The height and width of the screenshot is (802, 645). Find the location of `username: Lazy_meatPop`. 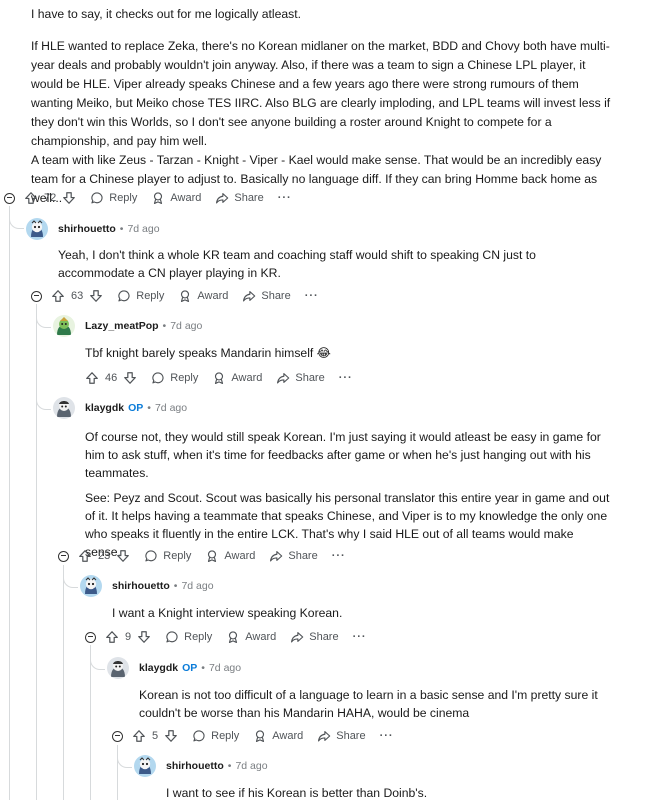

username: Lazy_meatPop is located at coordinates (122, 326).